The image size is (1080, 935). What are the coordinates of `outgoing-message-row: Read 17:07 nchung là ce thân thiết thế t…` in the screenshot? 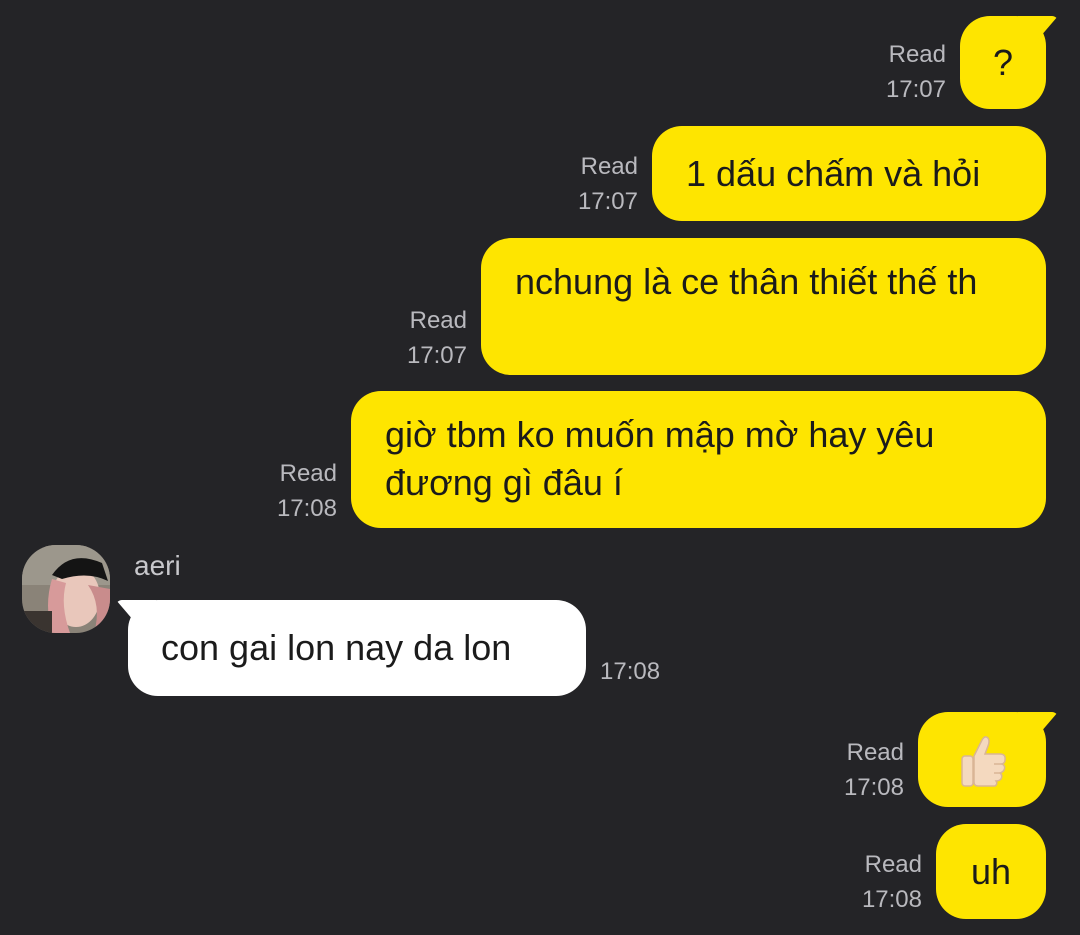 It's located at (726, 306).